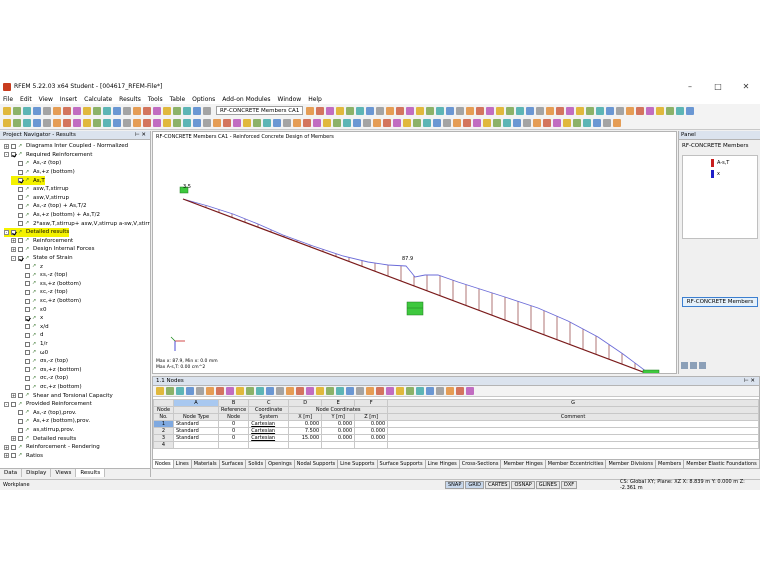  I want to click on sheet-tab: Openings, so click(280, 464).